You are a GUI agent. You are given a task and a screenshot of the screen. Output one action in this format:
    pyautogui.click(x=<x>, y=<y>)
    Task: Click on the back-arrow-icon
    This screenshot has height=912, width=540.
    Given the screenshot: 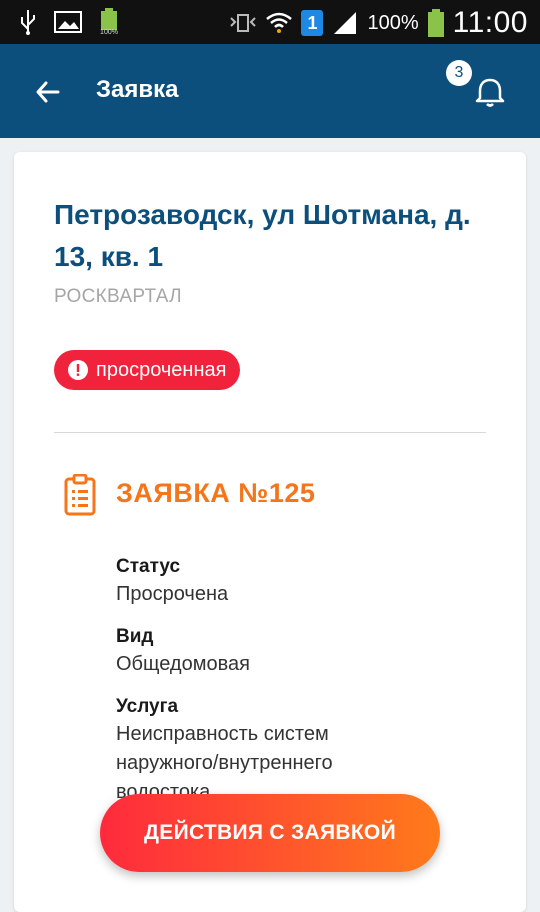 What is the action you would take?
    pyautogui.click(x=50, y=92)
    